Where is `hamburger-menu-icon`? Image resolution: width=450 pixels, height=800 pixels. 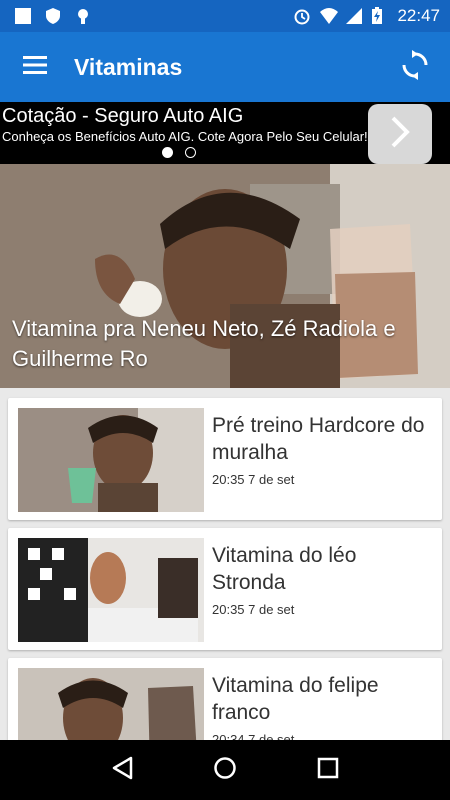 hamburger-menu-icon is located at coordinates (35, 67).